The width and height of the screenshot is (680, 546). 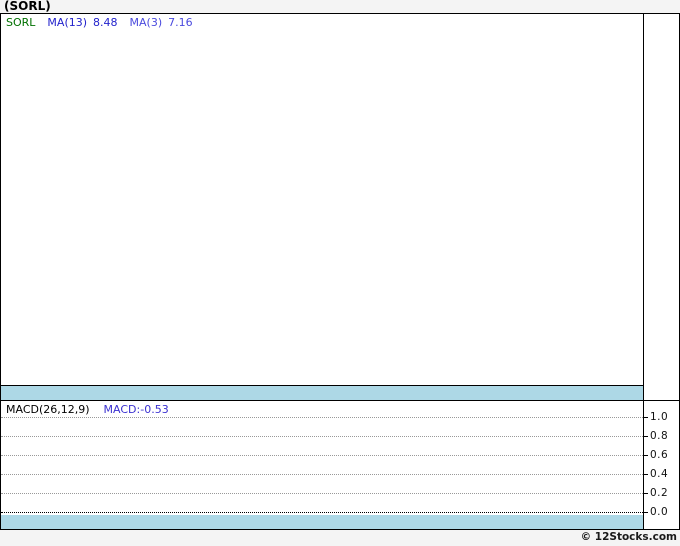 What do you see at coordinates (655, 436) in the screenshot?
I see `macd-axis-label-0.8: 0.8` at bounding box center [655, 436].